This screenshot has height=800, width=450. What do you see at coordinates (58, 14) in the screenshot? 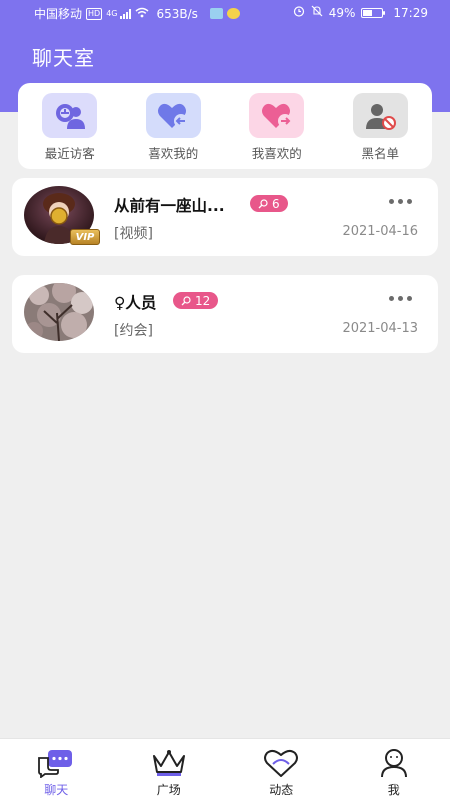
I see `carrier-text: 中国移动` at bounding box center [58, 14].